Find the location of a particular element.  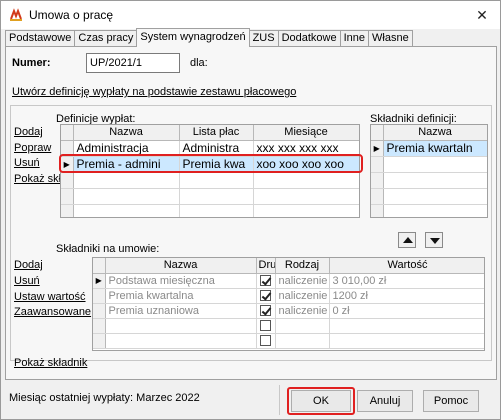

window-title: Umowa o pracę is located at coordinates (71, 15).